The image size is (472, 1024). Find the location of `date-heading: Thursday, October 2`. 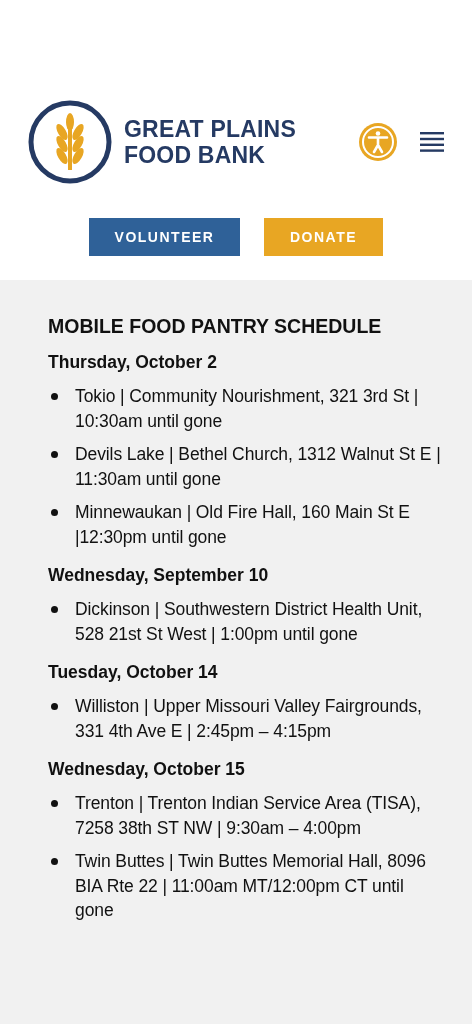

date-heading: Thursday, October 2 is located at coordinates (133, 362).